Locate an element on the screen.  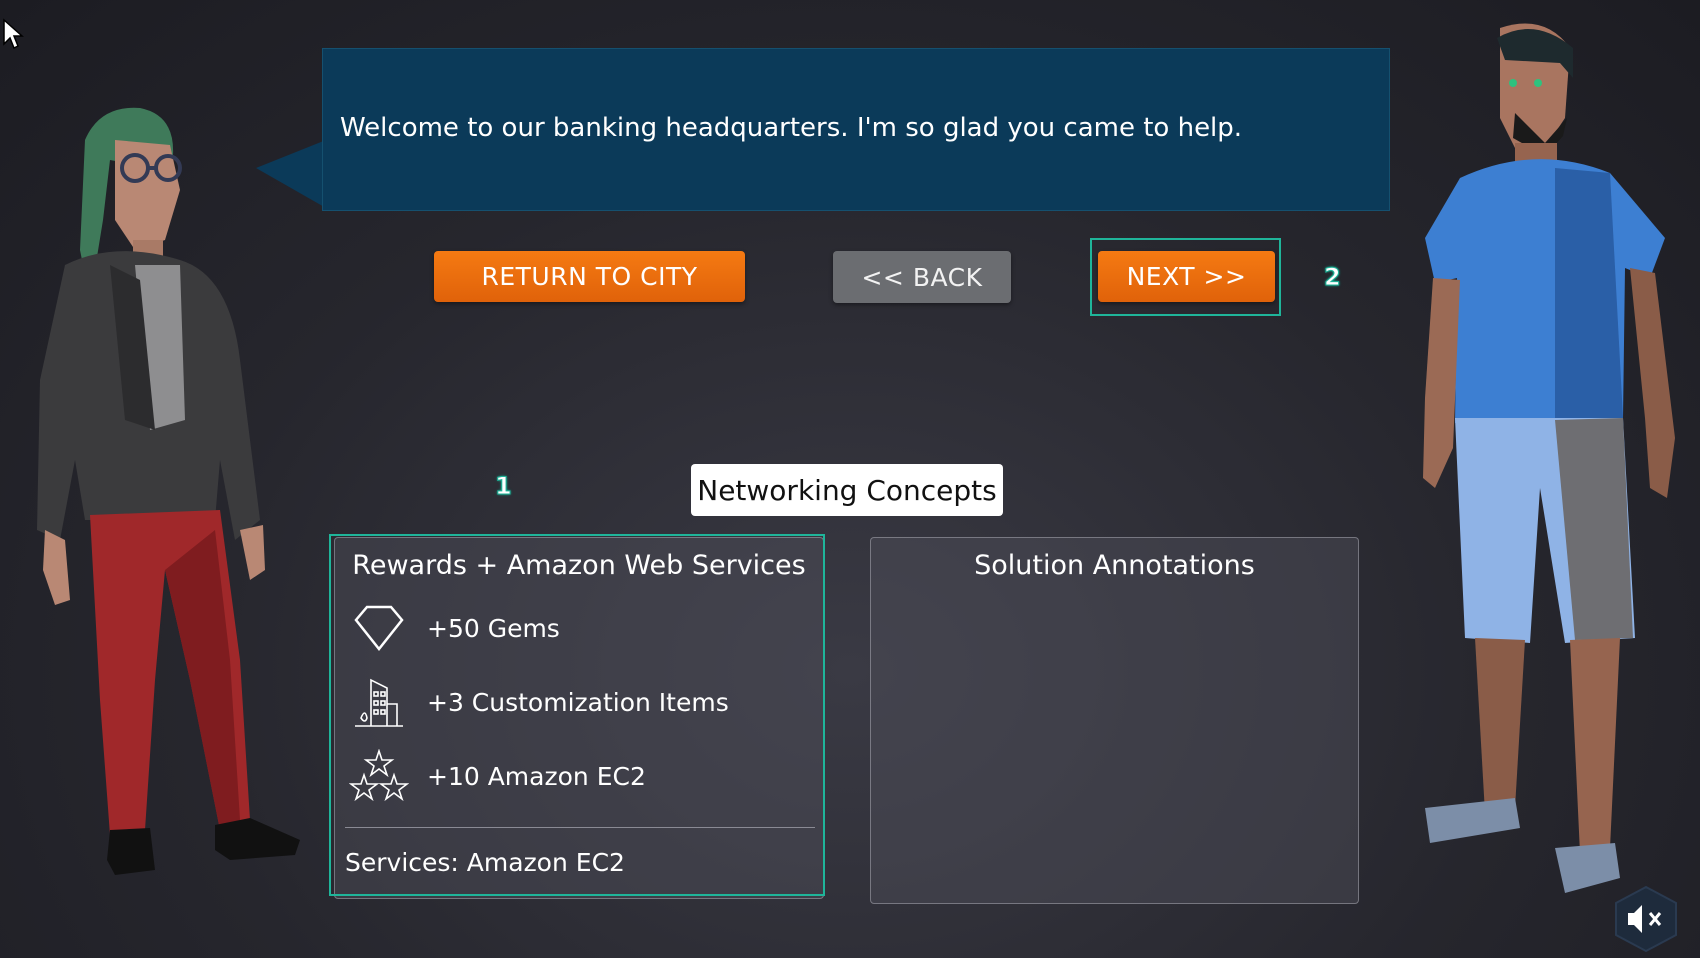
return-to-city-button: RETURN TO CITY is located at coordinates (589, 276).